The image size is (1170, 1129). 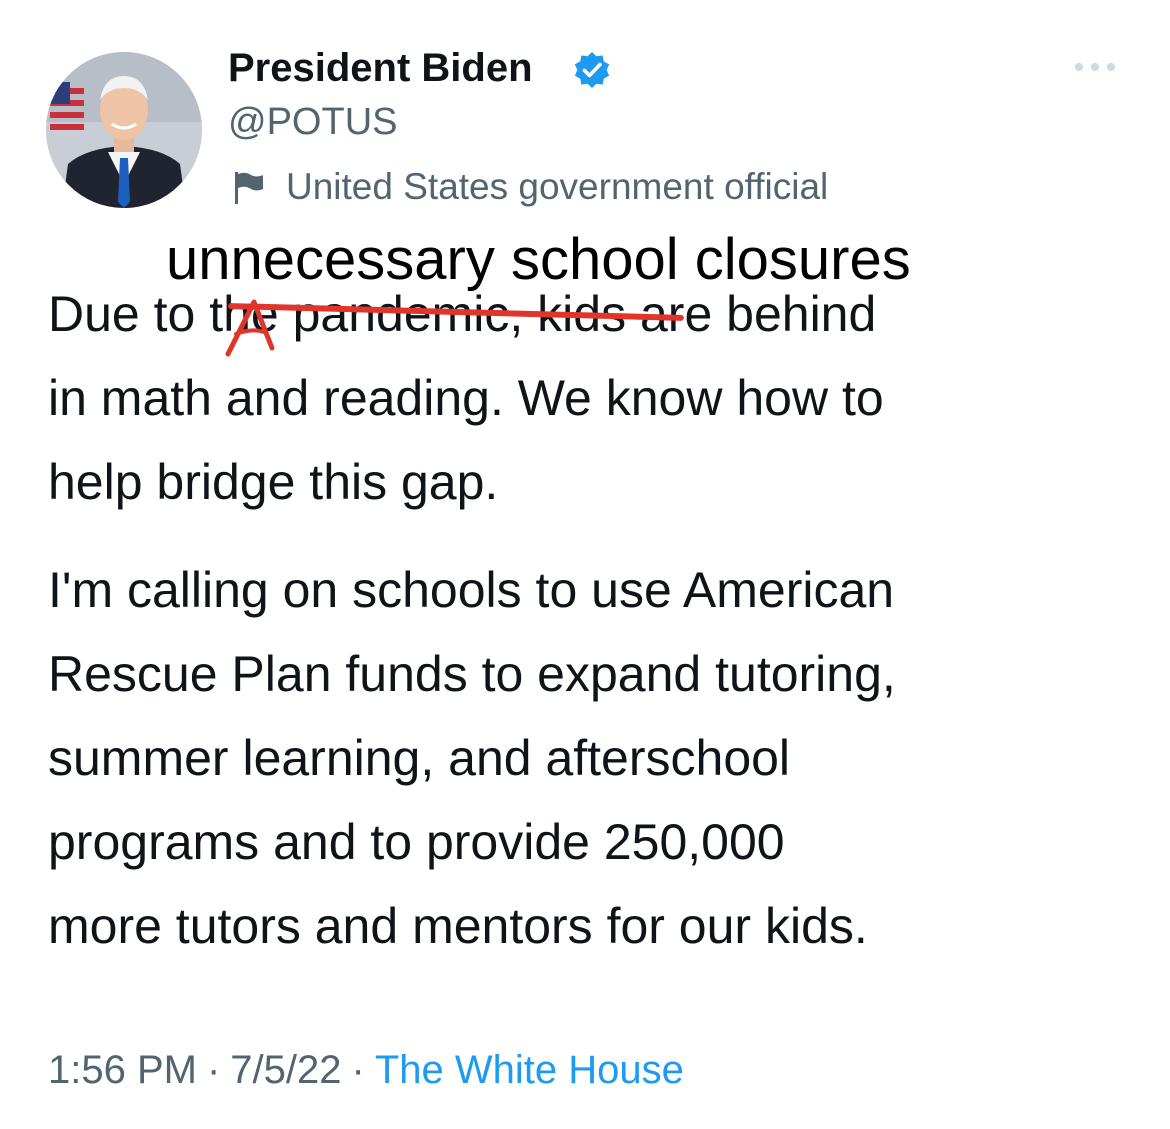 I want to click on government-flag-icon, so click(x=249, y=188).